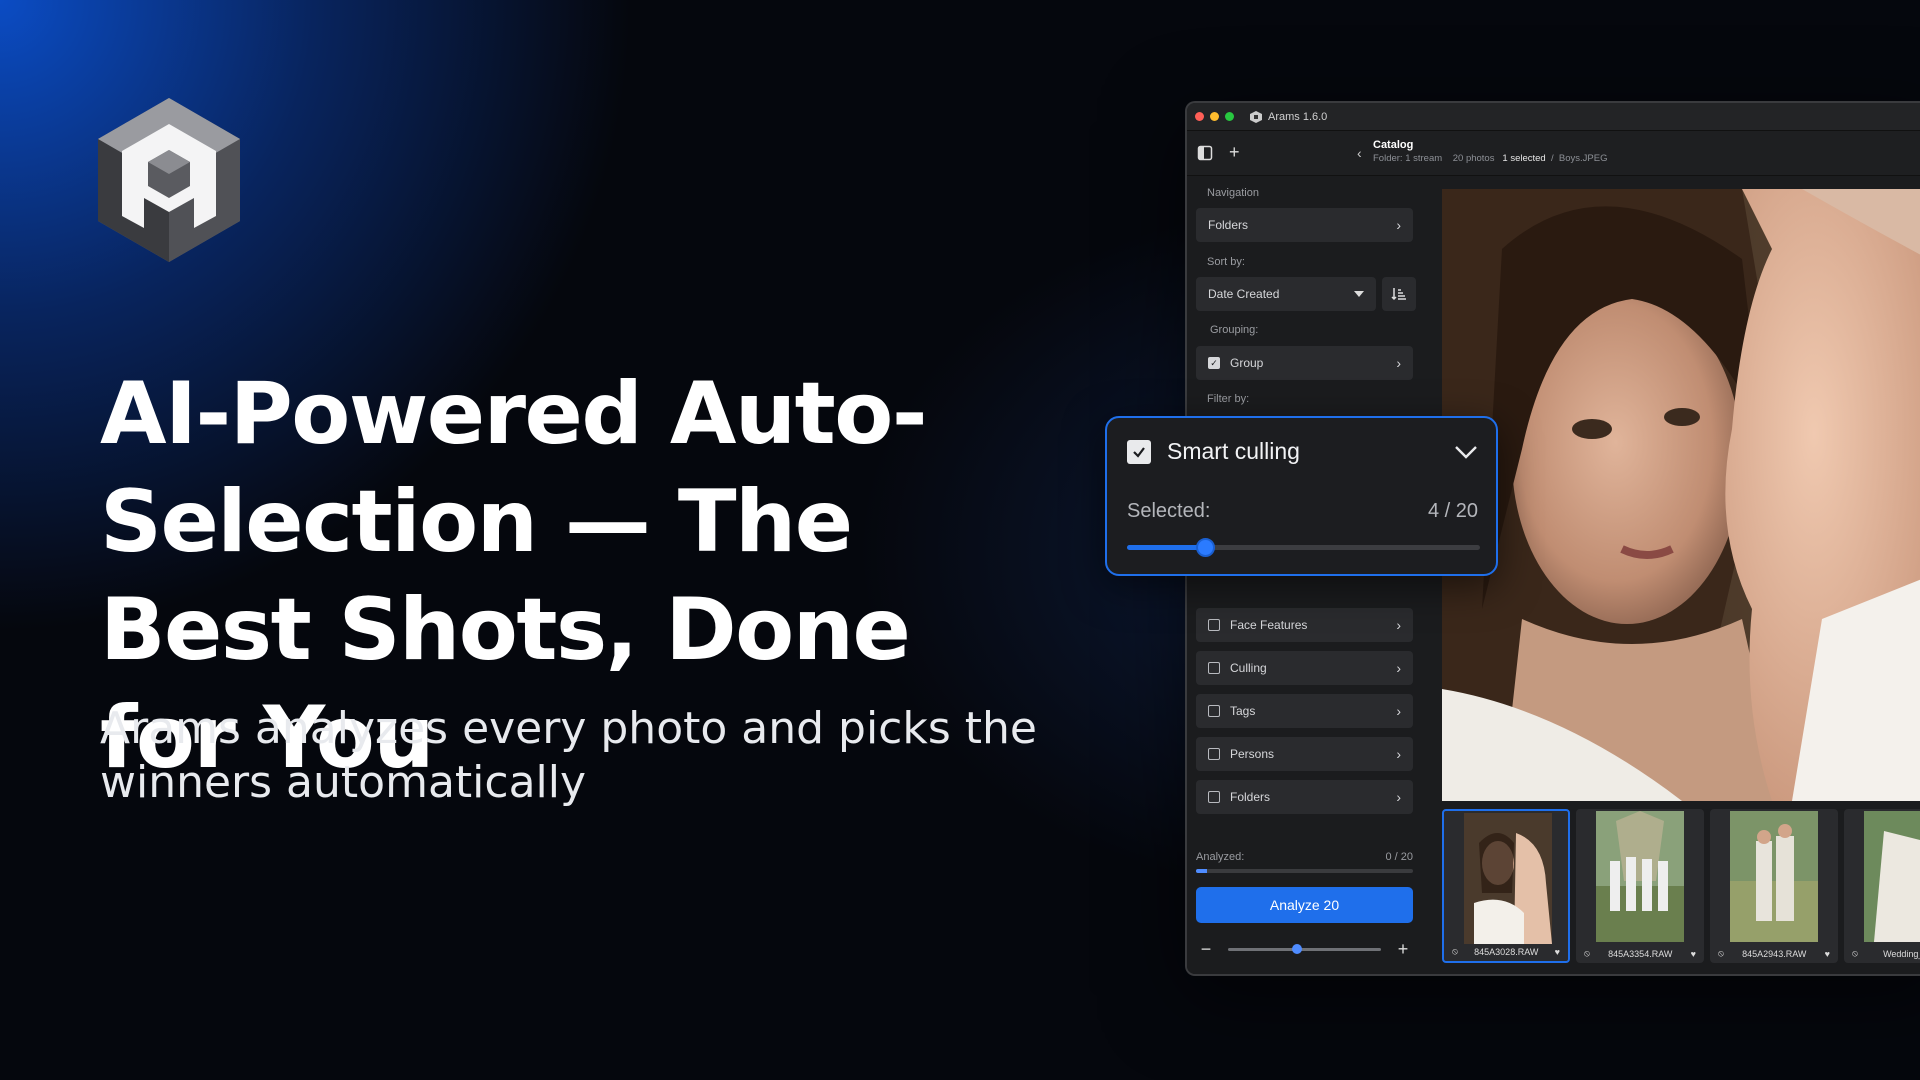  I want to click on zoom-slider, so click(1304, 948).